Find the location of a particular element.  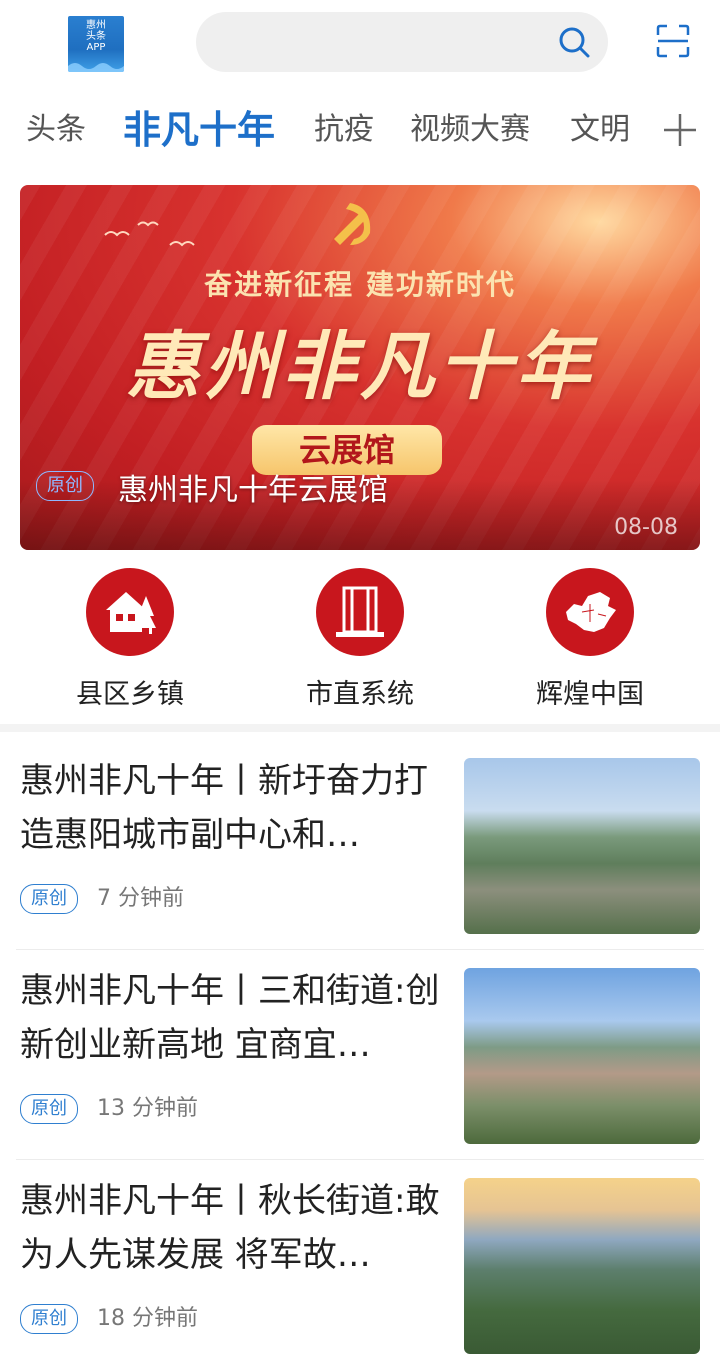

tab-wenming: 文明 is located at coordinates (600, 130).